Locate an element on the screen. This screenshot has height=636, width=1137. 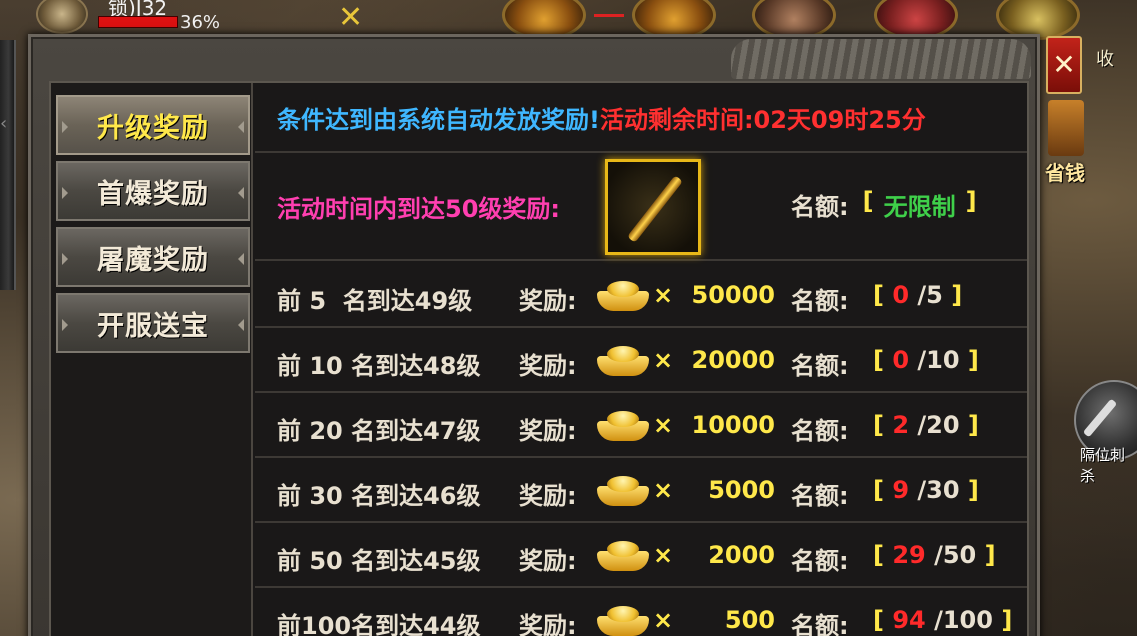
claimed-count: 2 is located at coordinates (901, 425).